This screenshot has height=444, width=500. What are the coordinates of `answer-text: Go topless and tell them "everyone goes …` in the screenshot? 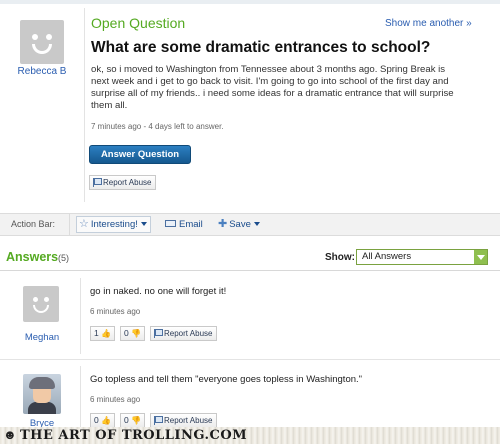 It's located at (226, 379).